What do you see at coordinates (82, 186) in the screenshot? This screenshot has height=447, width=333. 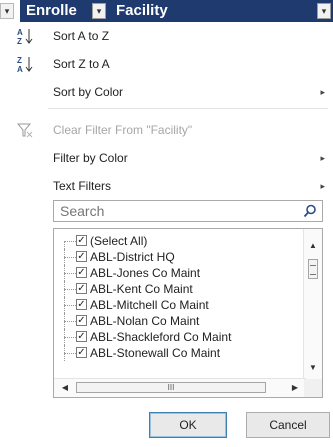 I see `menu-item-label: Text Filters` at bounding box center [82, 186].